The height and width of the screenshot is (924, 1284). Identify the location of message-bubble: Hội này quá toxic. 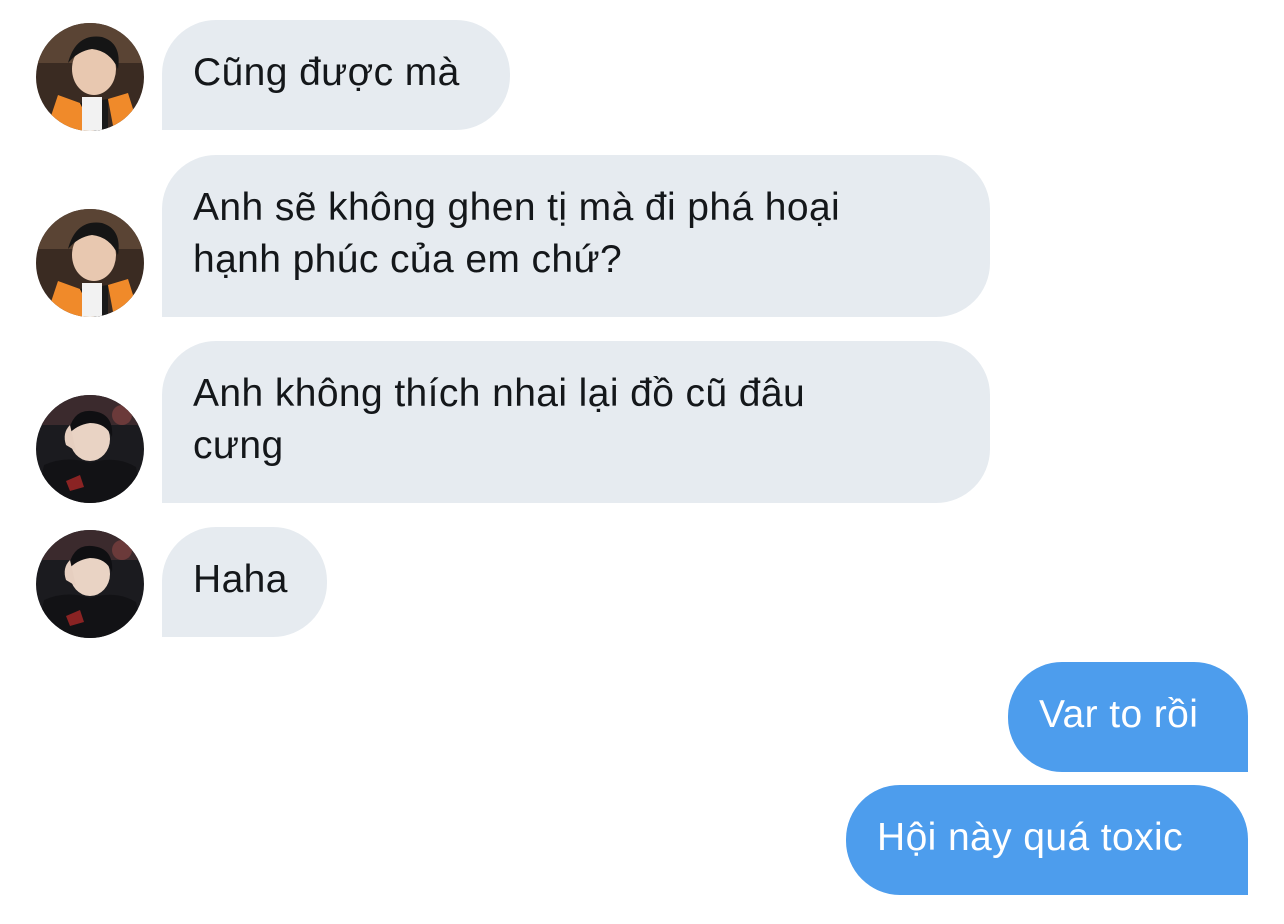
(1047, 840).